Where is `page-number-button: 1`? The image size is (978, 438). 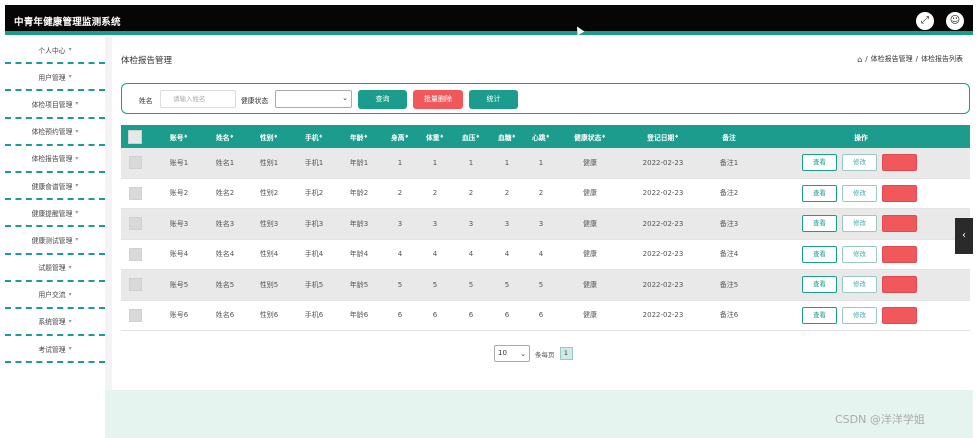
page-number-button: 1 is located at coordinates (566, 353).